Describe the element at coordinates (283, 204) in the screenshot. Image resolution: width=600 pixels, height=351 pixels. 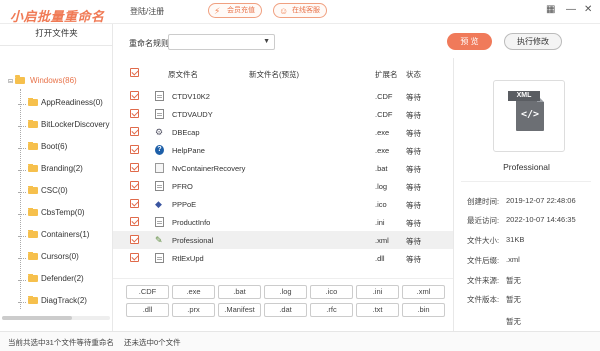
I see `table-row: ◆ PPPoE .ico 等待` at that location.